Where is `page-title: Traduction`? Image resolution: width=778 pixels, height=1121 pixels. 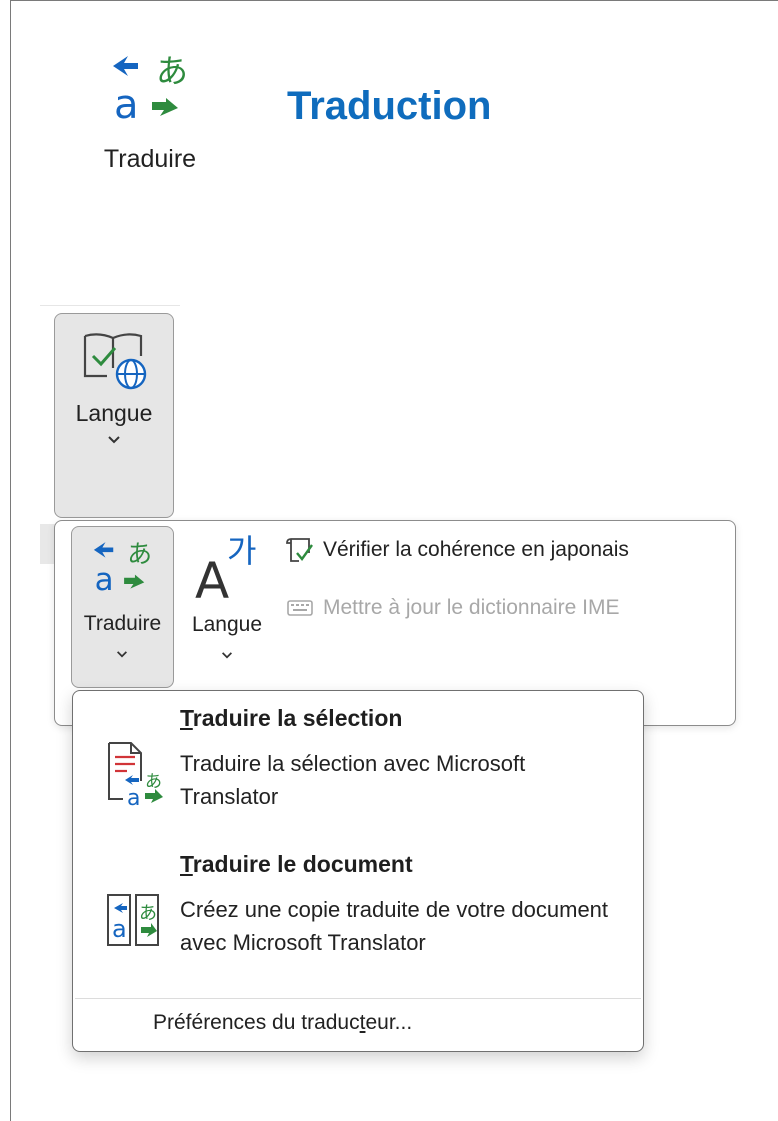
page-title: Traduction is located at coordinates (389, 106).